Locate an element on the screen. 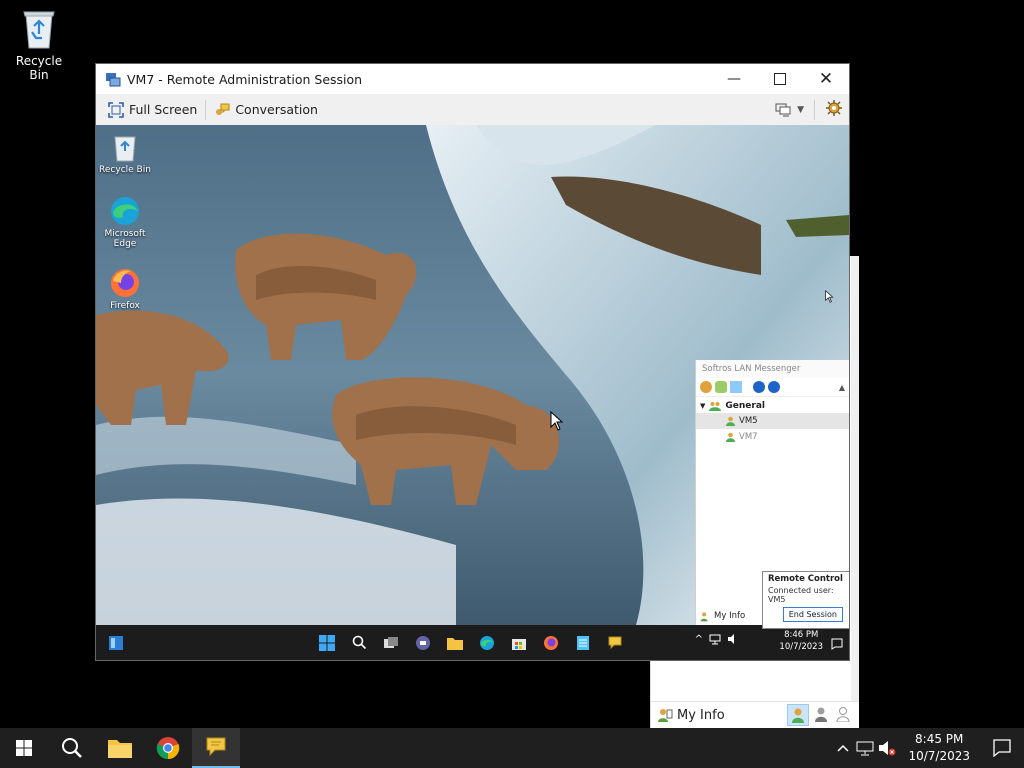 Image resolution: width=1024 pixels, height=768 pixels. remote-my-info-button: My Info is located at coordinates (728, 616).